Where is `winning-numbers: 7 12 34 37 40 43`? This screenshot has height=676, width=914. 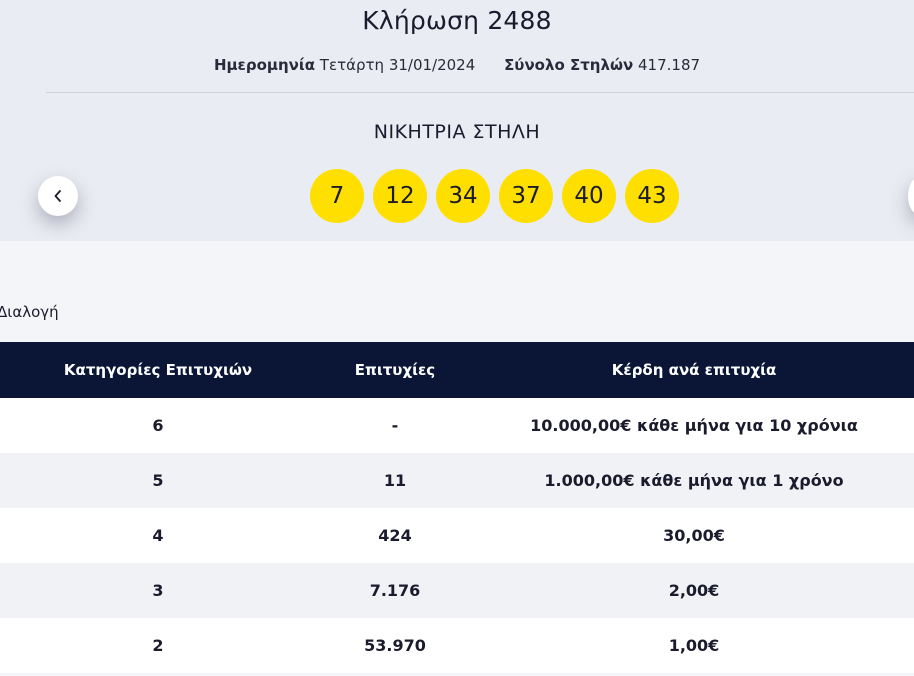
winning-numbers: 7 12 34 37 40 43 is located at coordinates (494, 196).